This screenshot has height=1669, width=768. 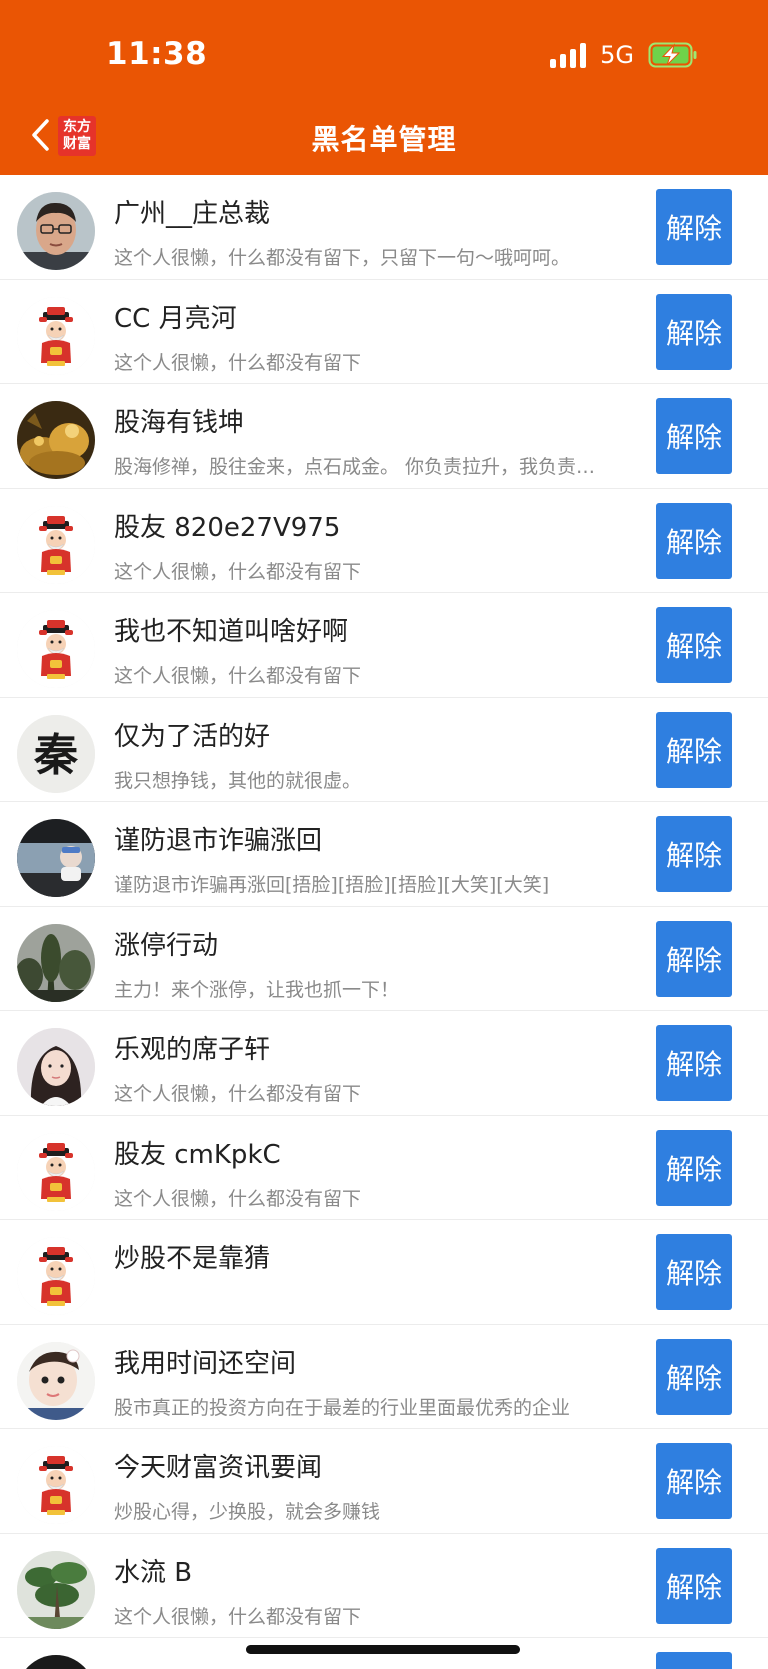 What do you see at coordinates (257, 989) in the screenshot?
I see `user-bio: 主力！来个涨停，让我也抓一下！` at bounding box center [257, 989].